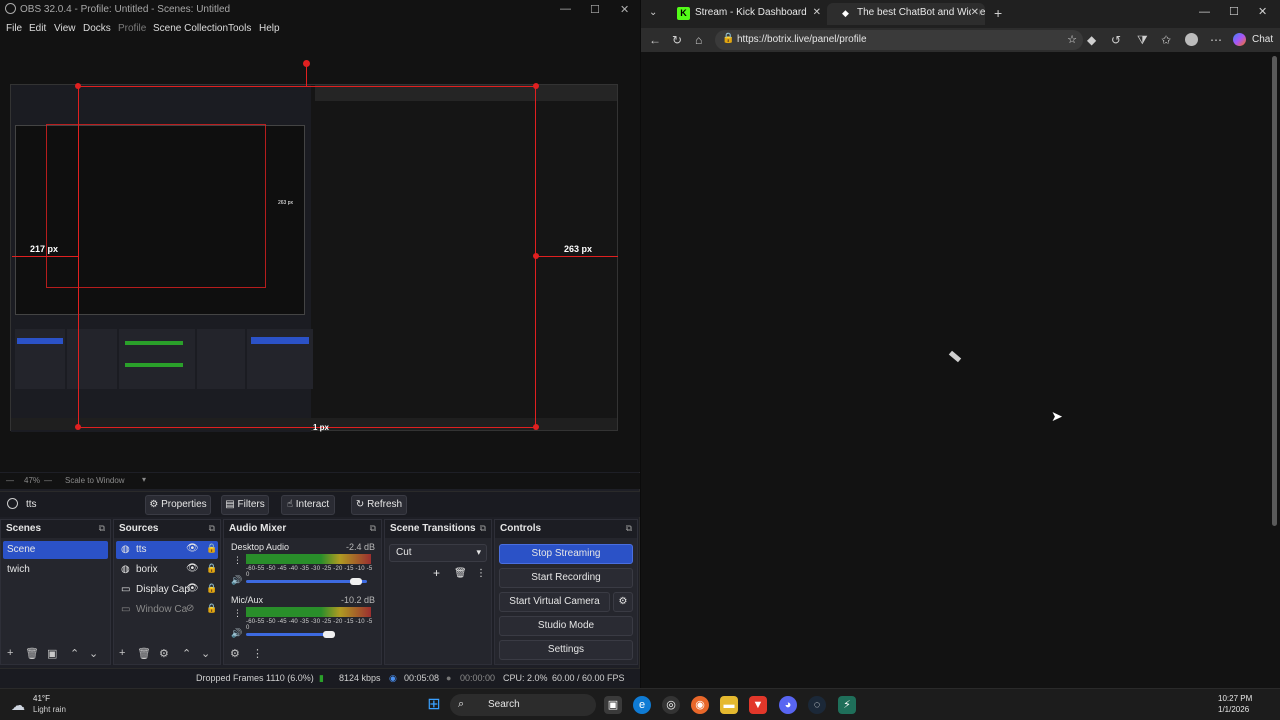  I want to click on menu-view: View, so click(65, 28).